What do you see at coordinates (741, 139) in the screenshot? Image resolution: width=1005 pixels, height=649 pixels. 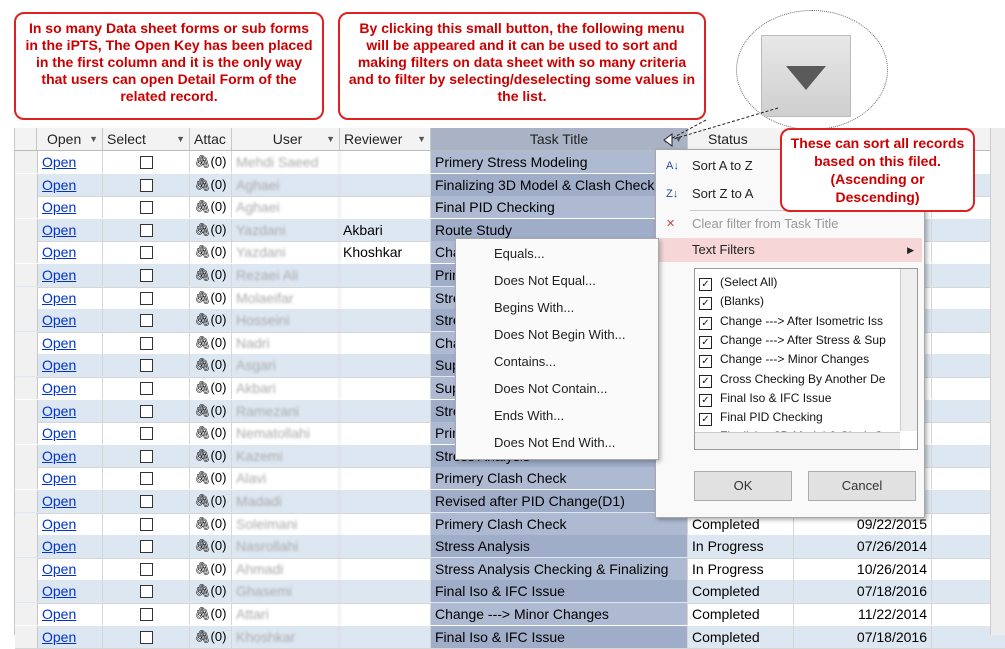 I see `header-status: Status▼` at bounding box center [741, 139].